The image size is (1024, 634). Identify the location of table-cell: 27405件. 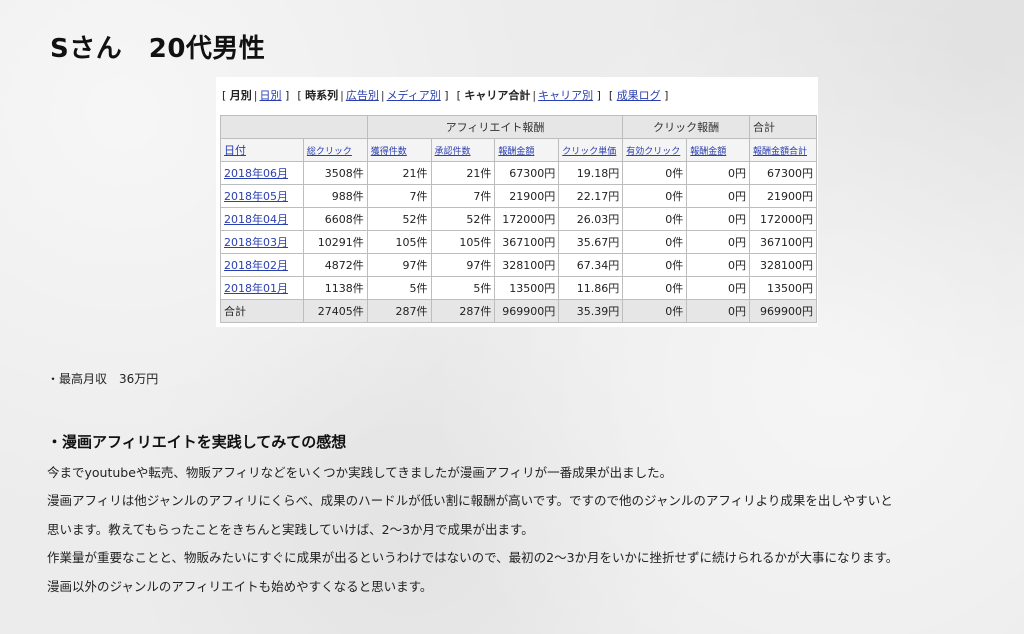
(335, 311).